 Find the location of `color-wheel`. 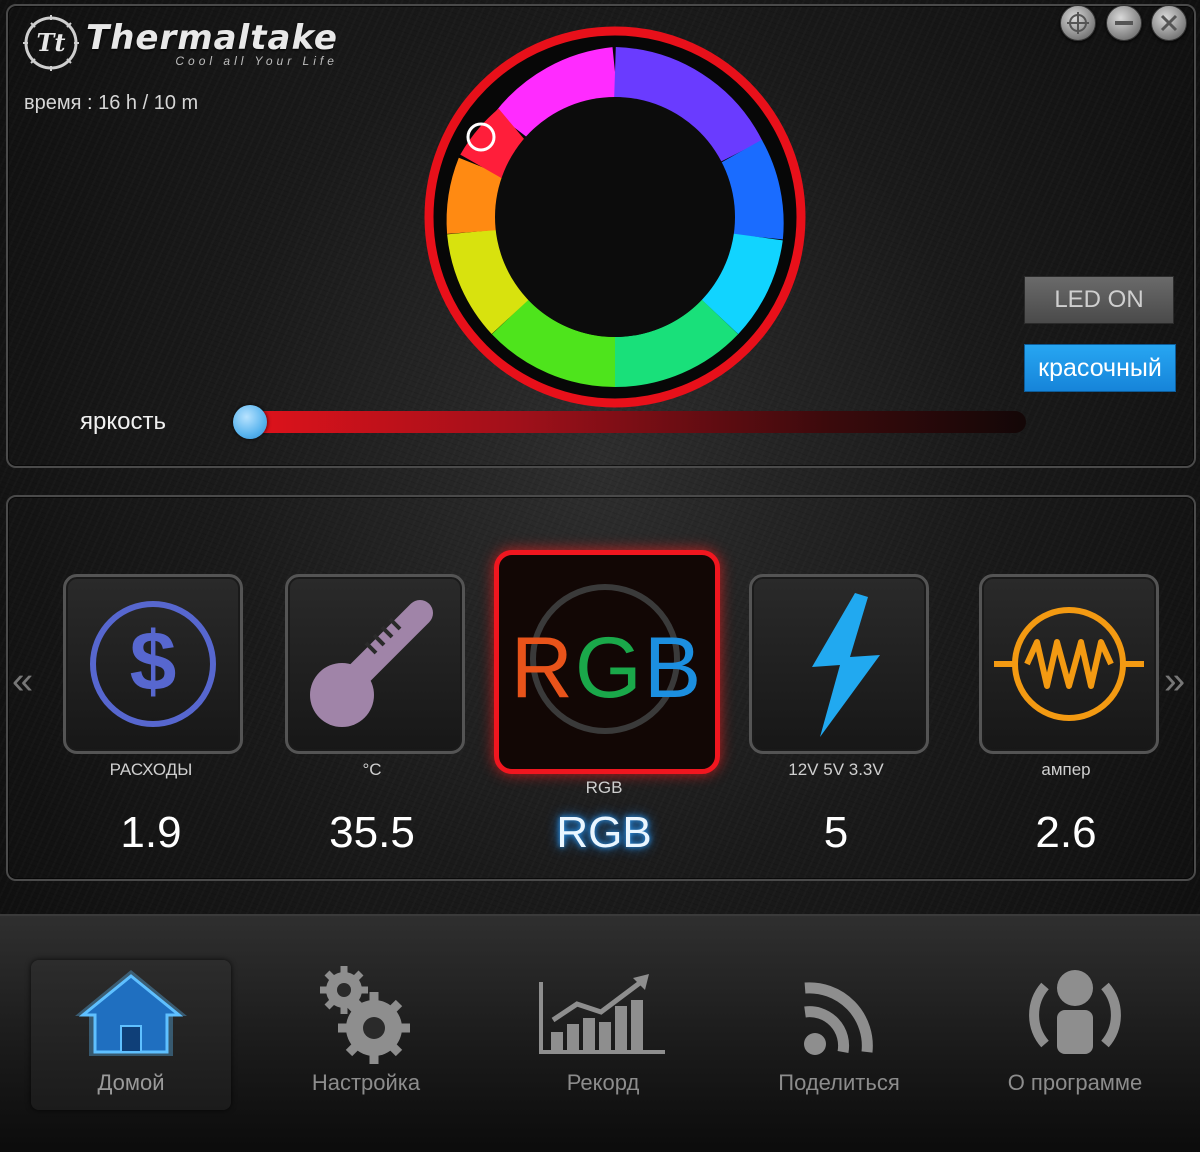

color-wheel is located at coordinates (615, 217).